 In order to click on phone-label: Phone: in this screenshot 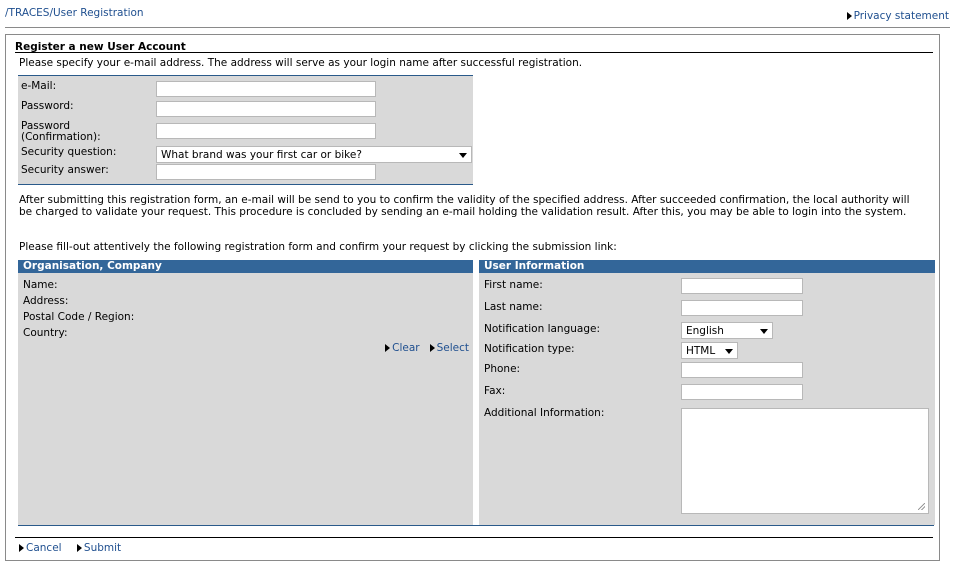, I will do `click(502, 369)`.